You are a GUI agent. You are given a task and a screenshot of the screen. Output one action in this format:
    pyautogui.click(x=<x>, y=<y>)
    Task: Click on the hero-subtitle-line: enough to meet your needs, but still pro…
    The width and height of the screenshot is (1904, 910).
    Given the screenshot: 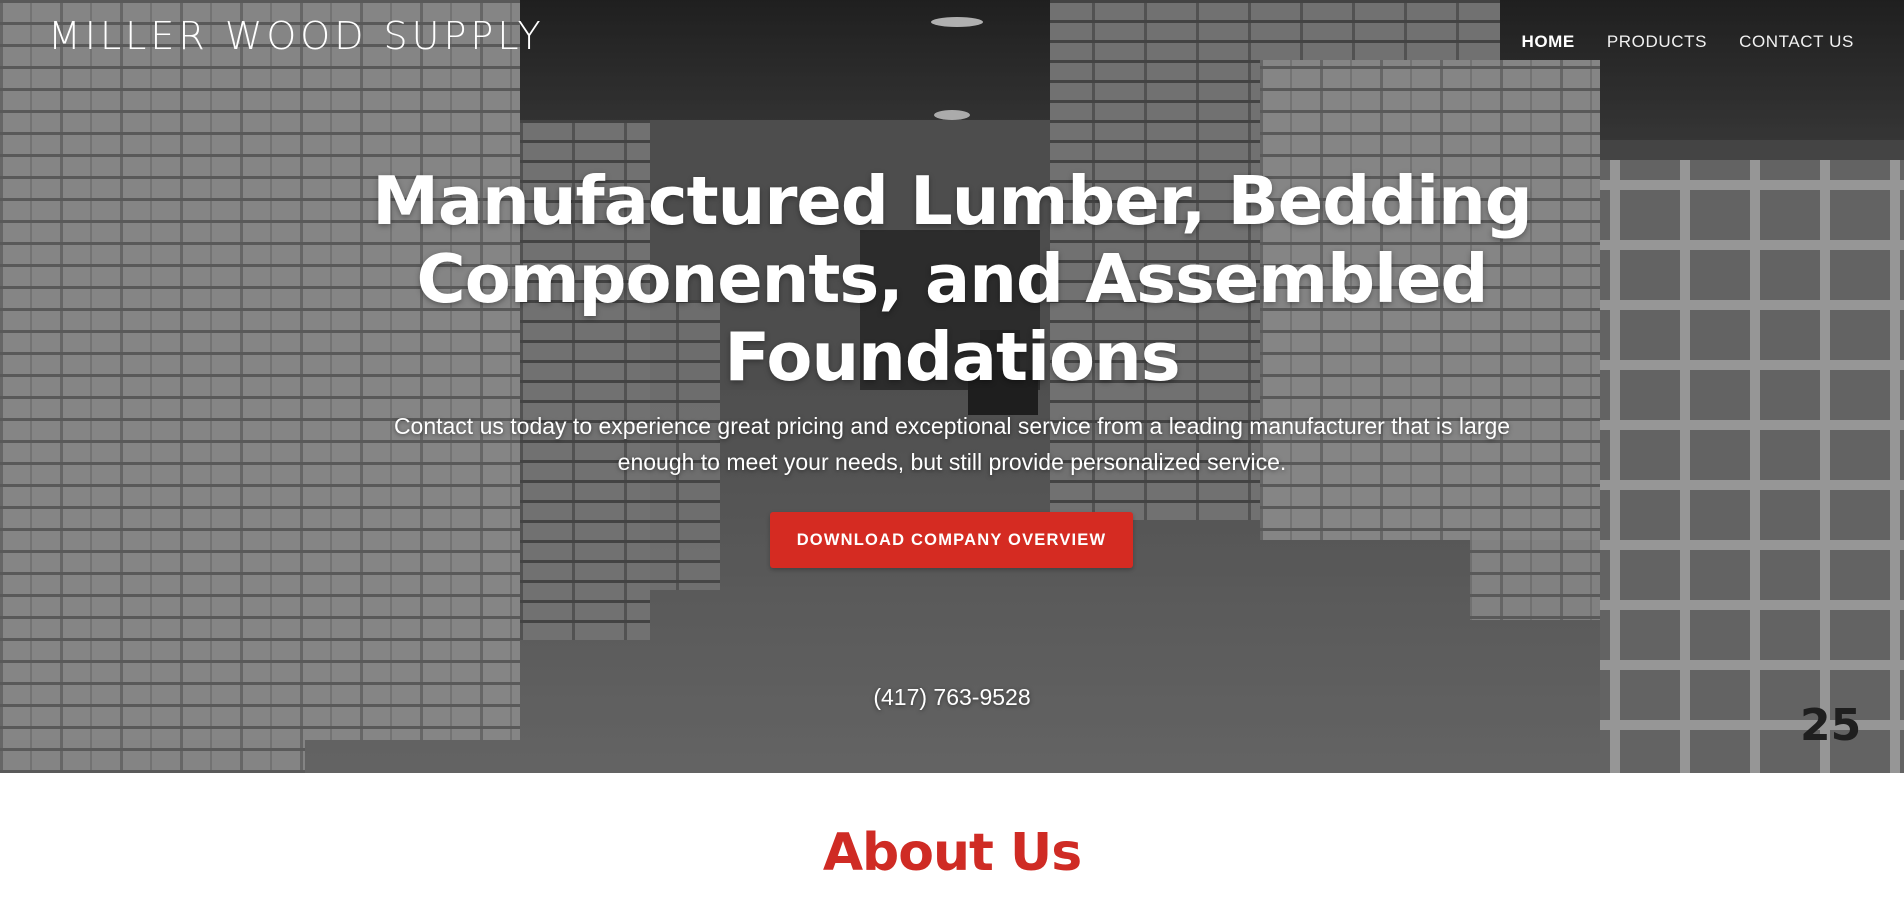 What is the action you would take?
    pyautogui.click(x=952, y=462)
    